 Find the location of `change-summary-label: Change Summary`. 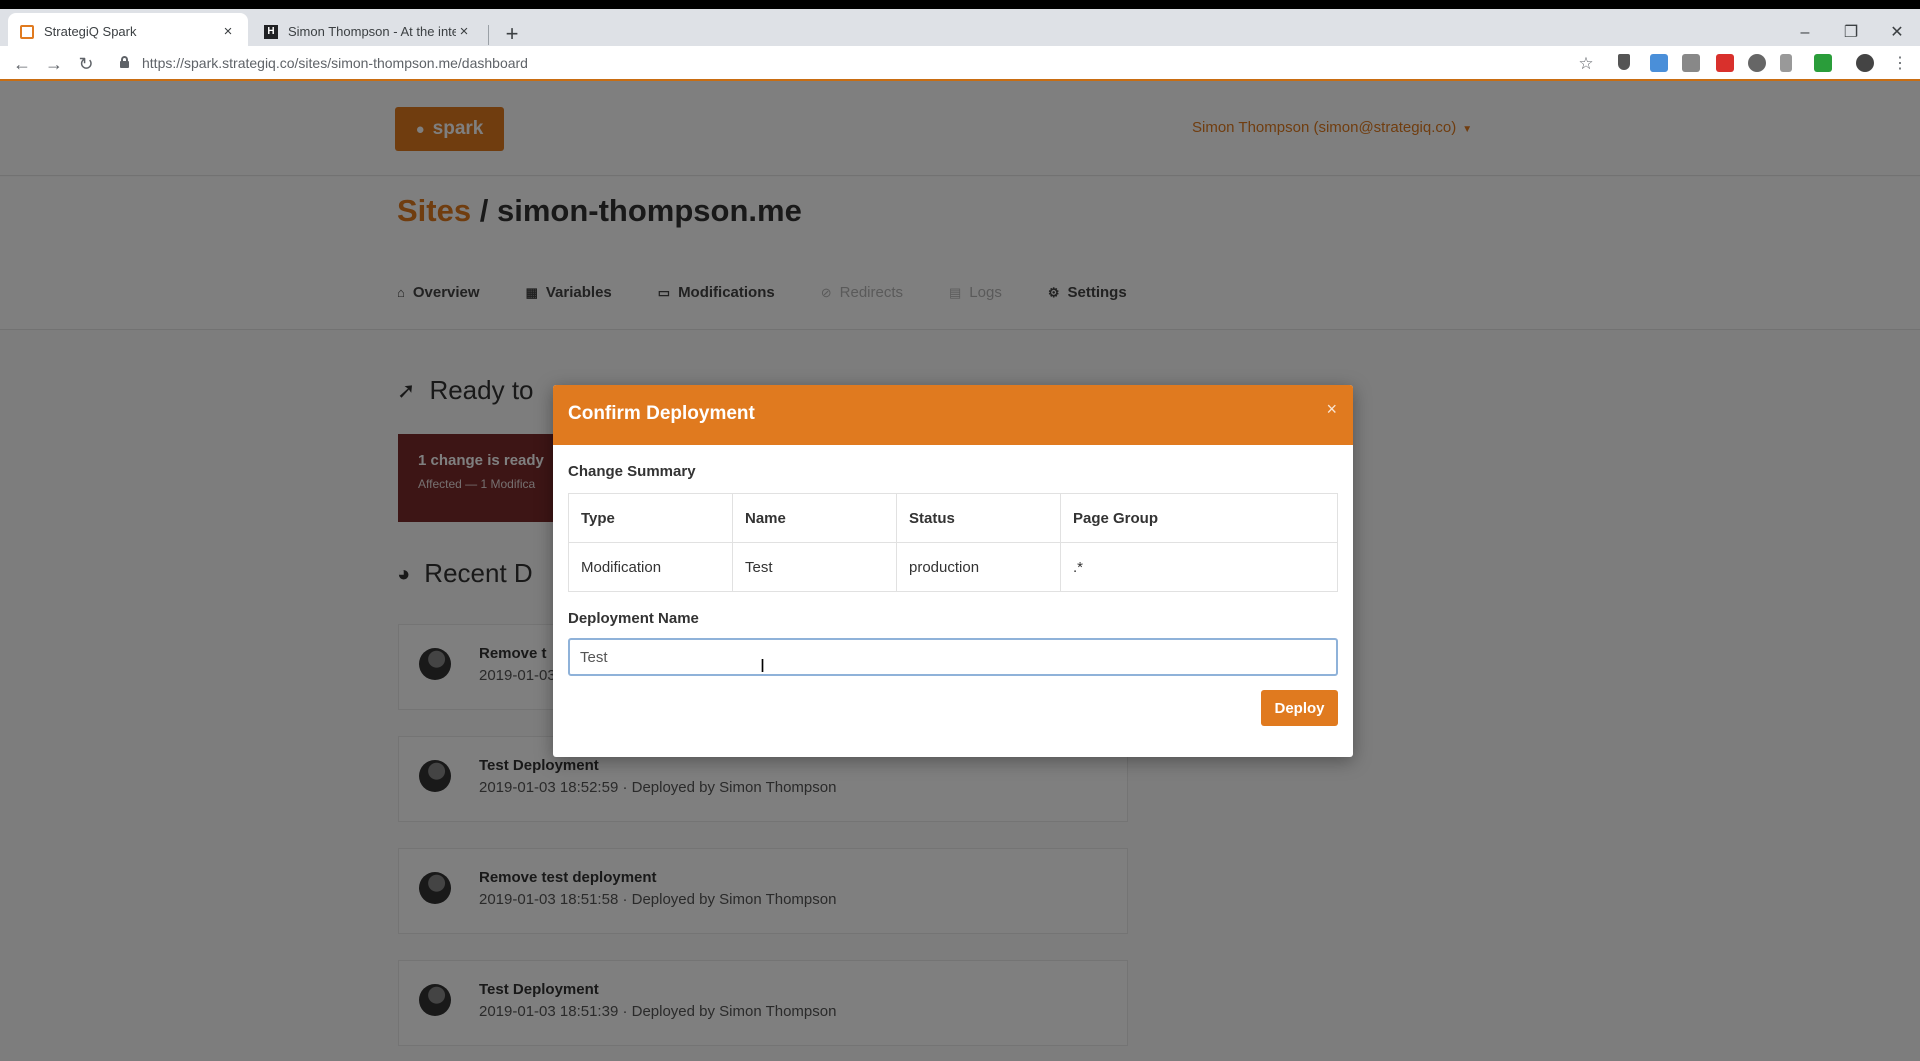

change-summary-label: Change Summary is located at coordinates (632, 471).